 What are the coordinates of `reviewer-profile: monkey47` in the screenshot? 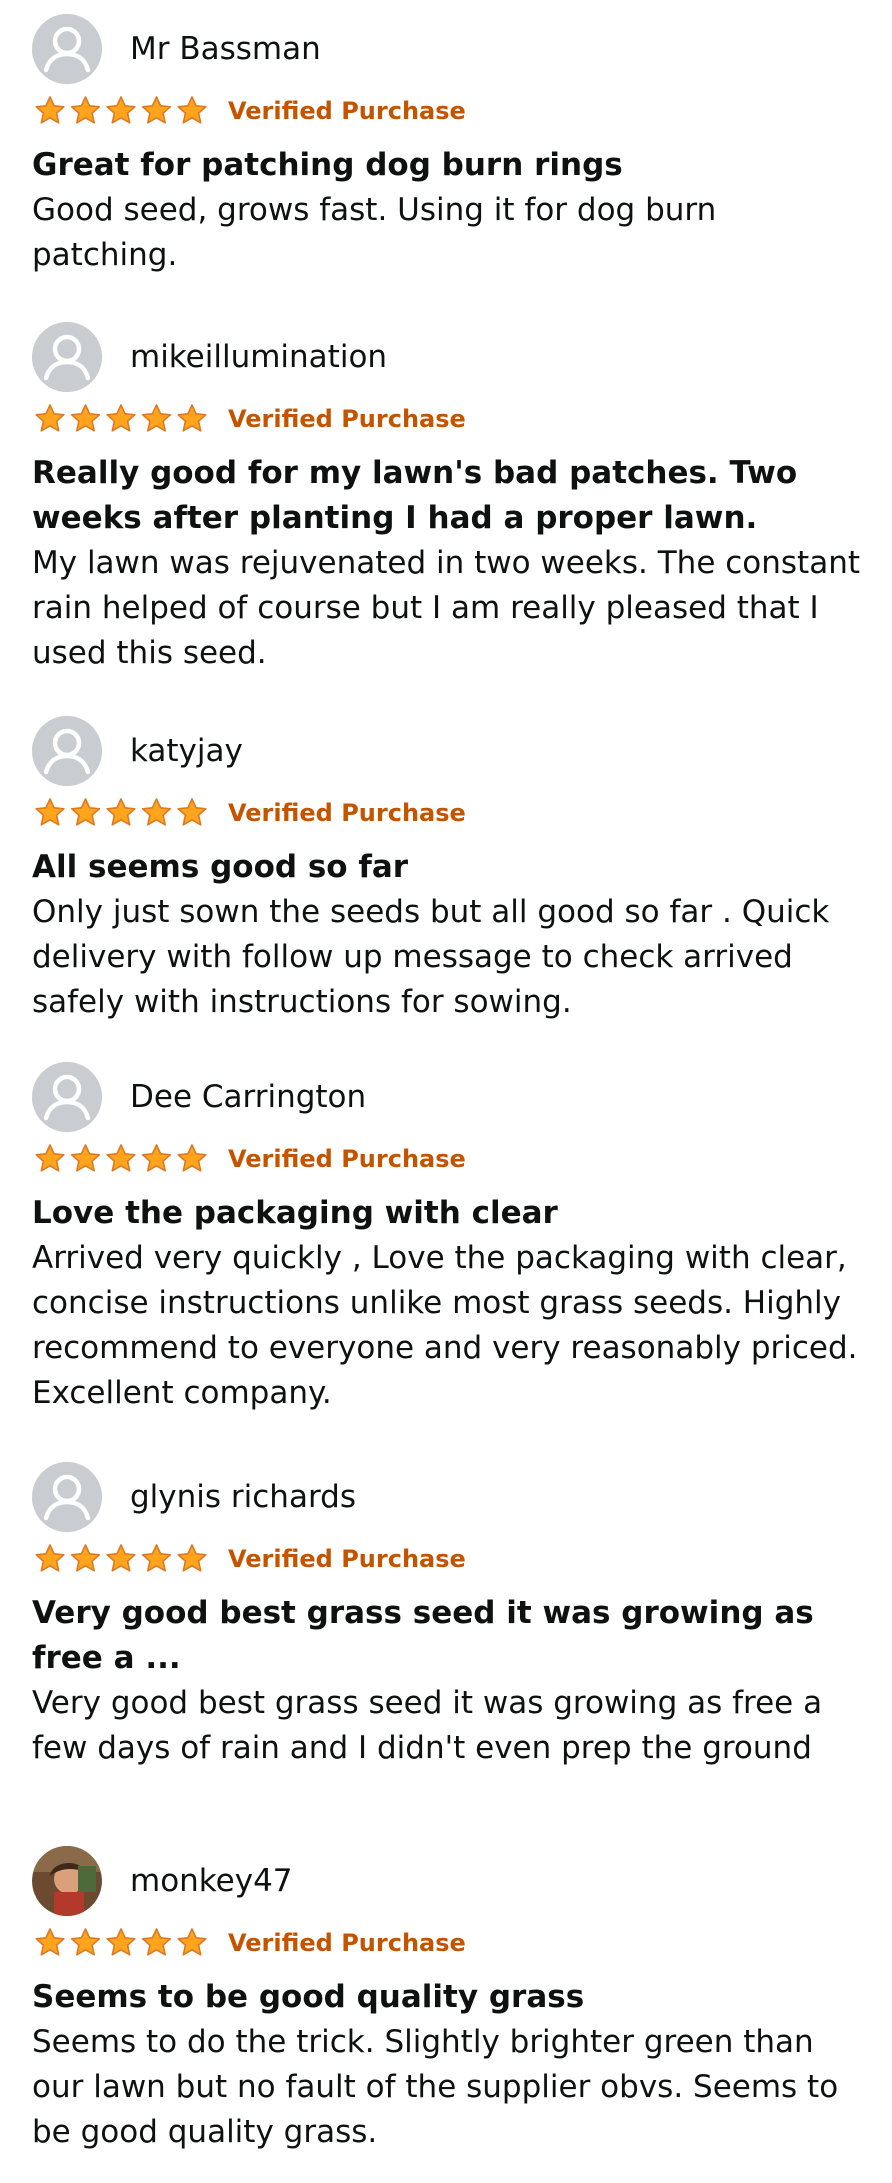 It's located at (452, 1881).